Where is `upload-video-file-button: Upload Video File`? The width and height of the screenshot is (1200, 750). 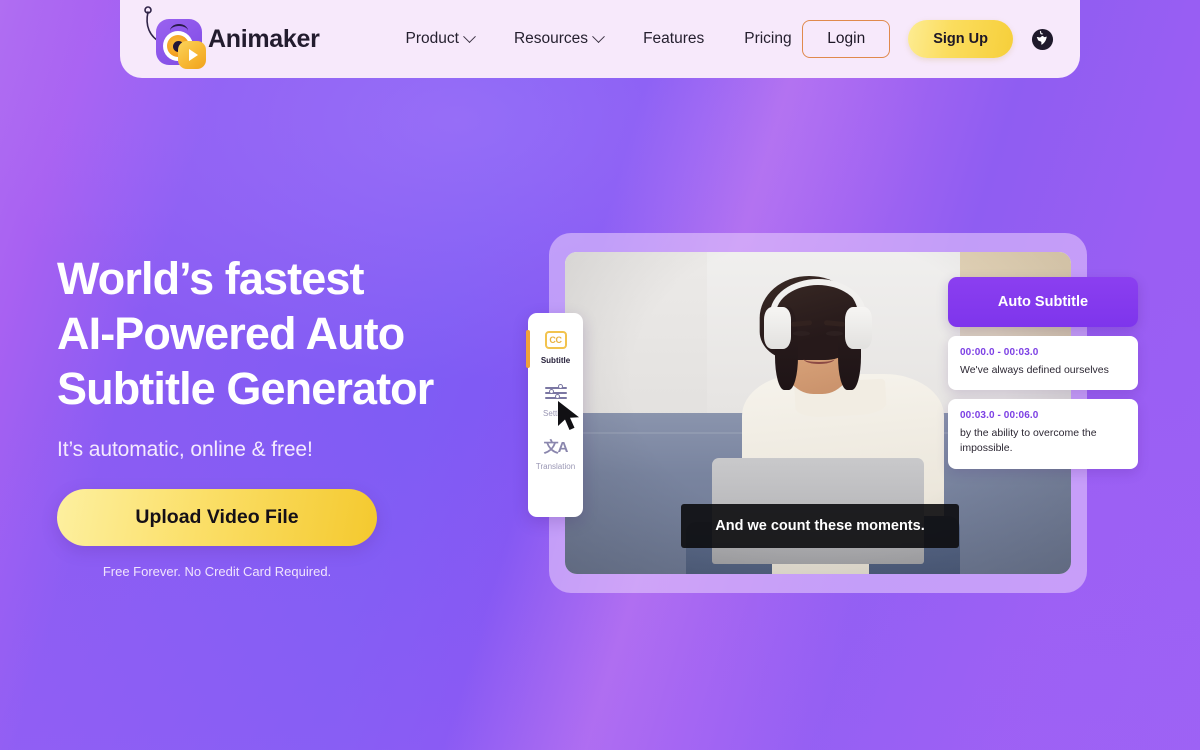
upload-video-file-button: Upload Video File is located at coordinates (217, 517).